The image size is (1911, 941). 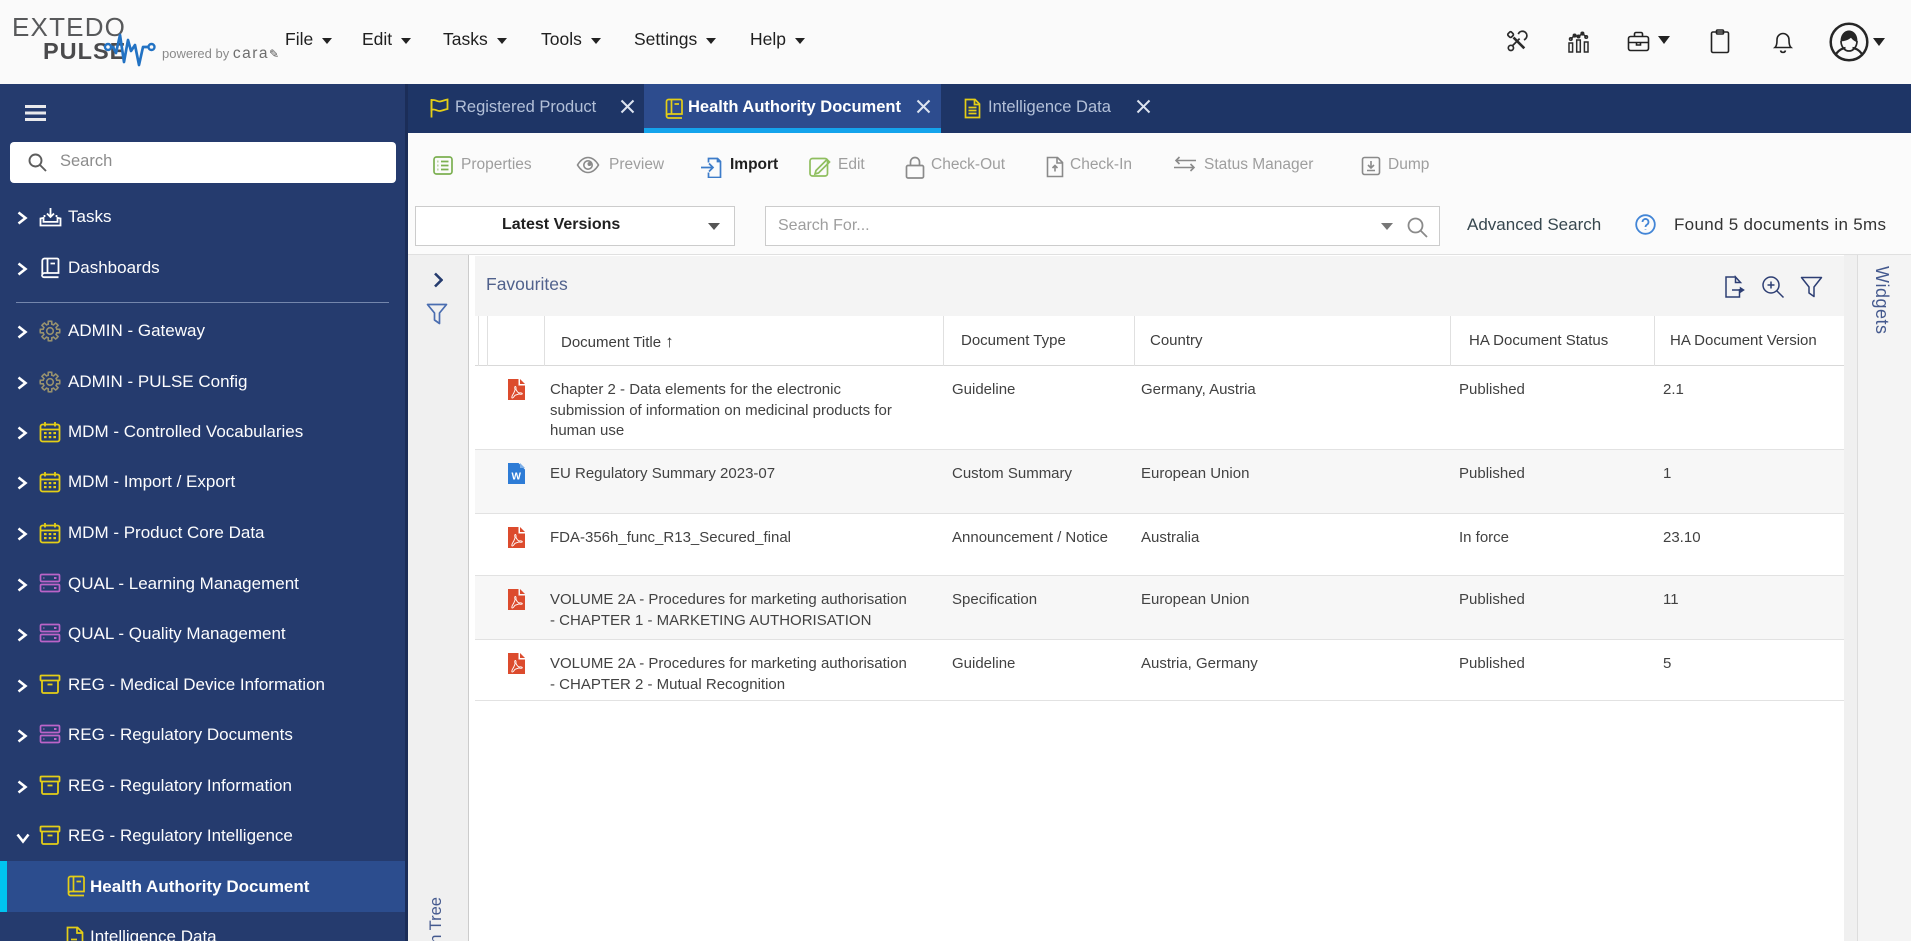 I want to click on svg-text: W, so click(x=516, y=477).